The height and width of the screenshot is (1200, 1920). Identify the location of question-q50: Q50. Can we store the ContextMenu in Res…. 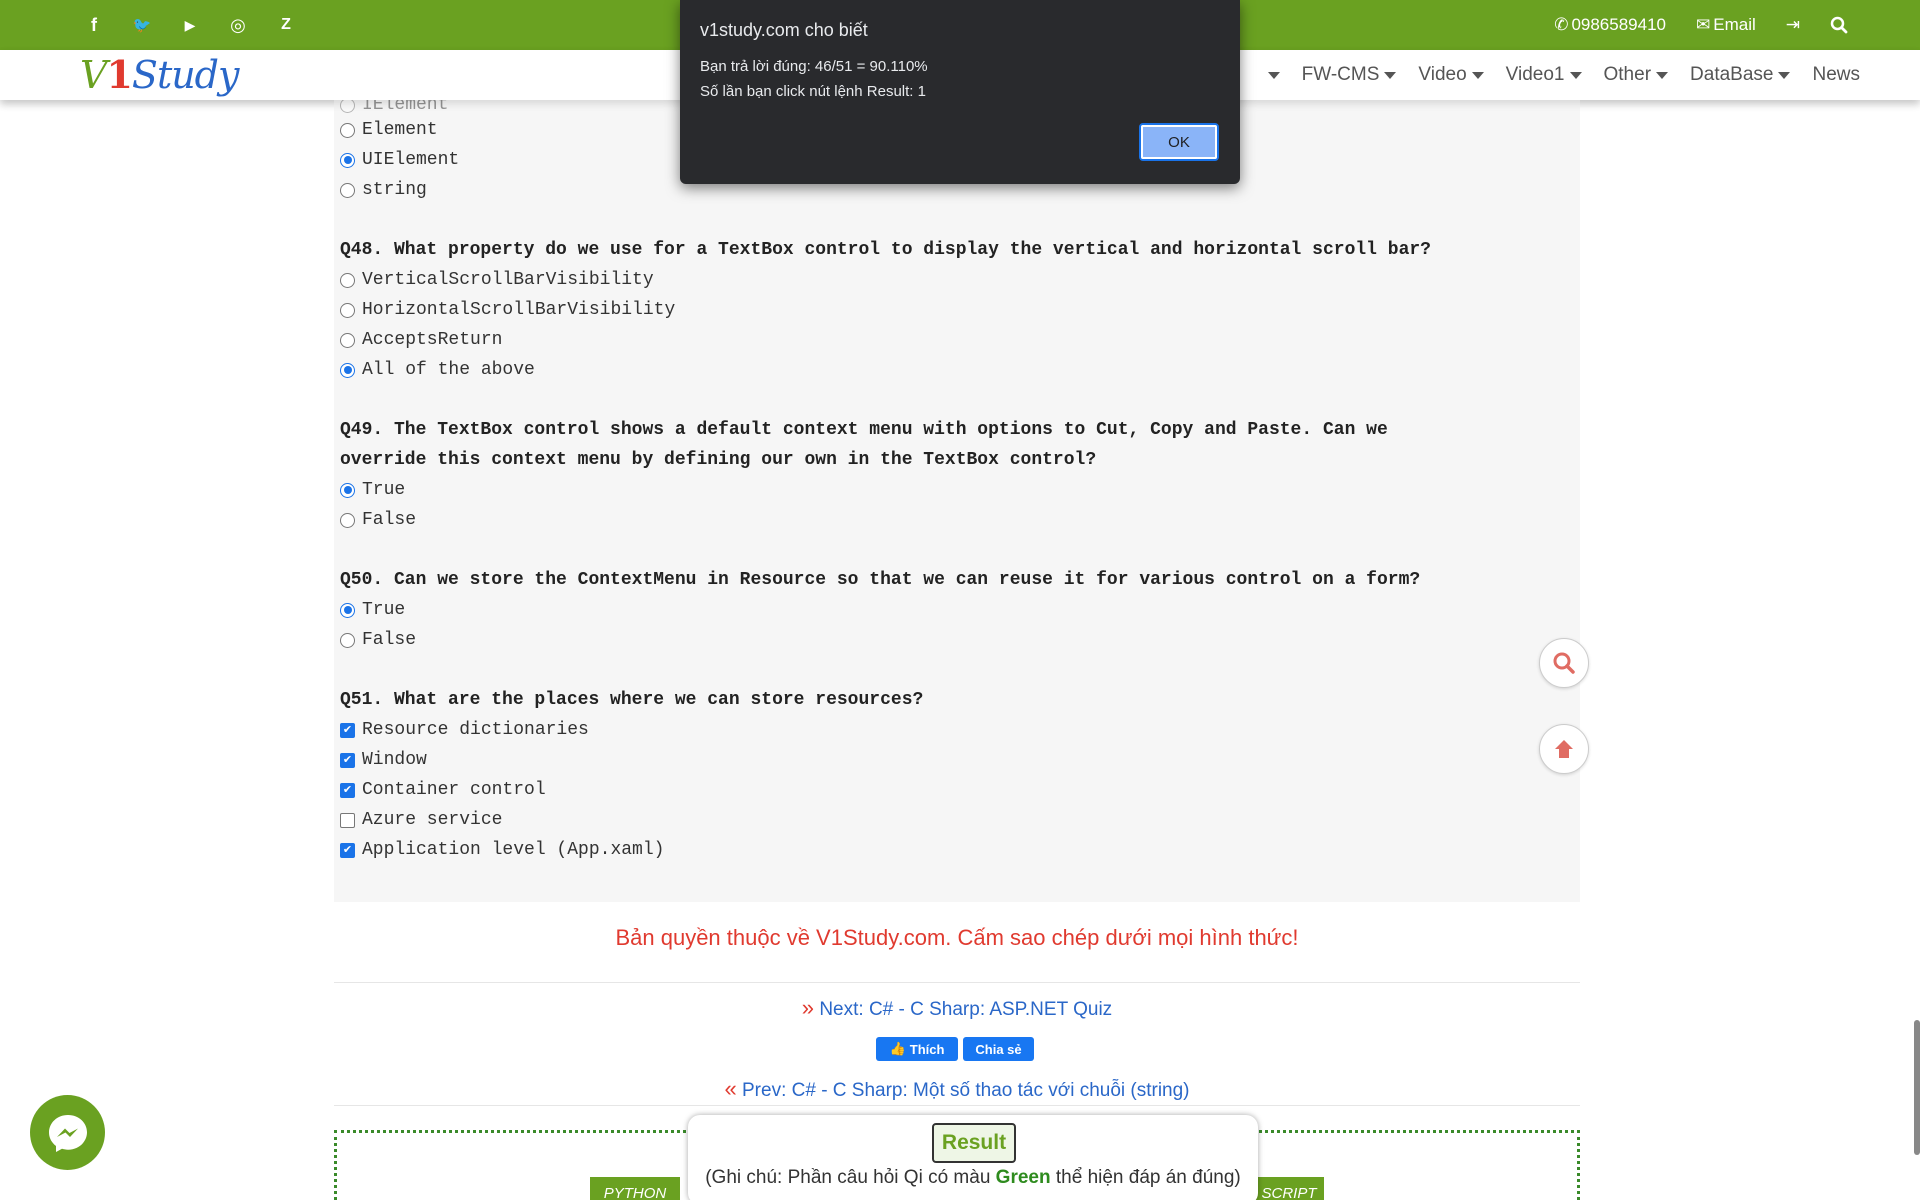
(880, 580).